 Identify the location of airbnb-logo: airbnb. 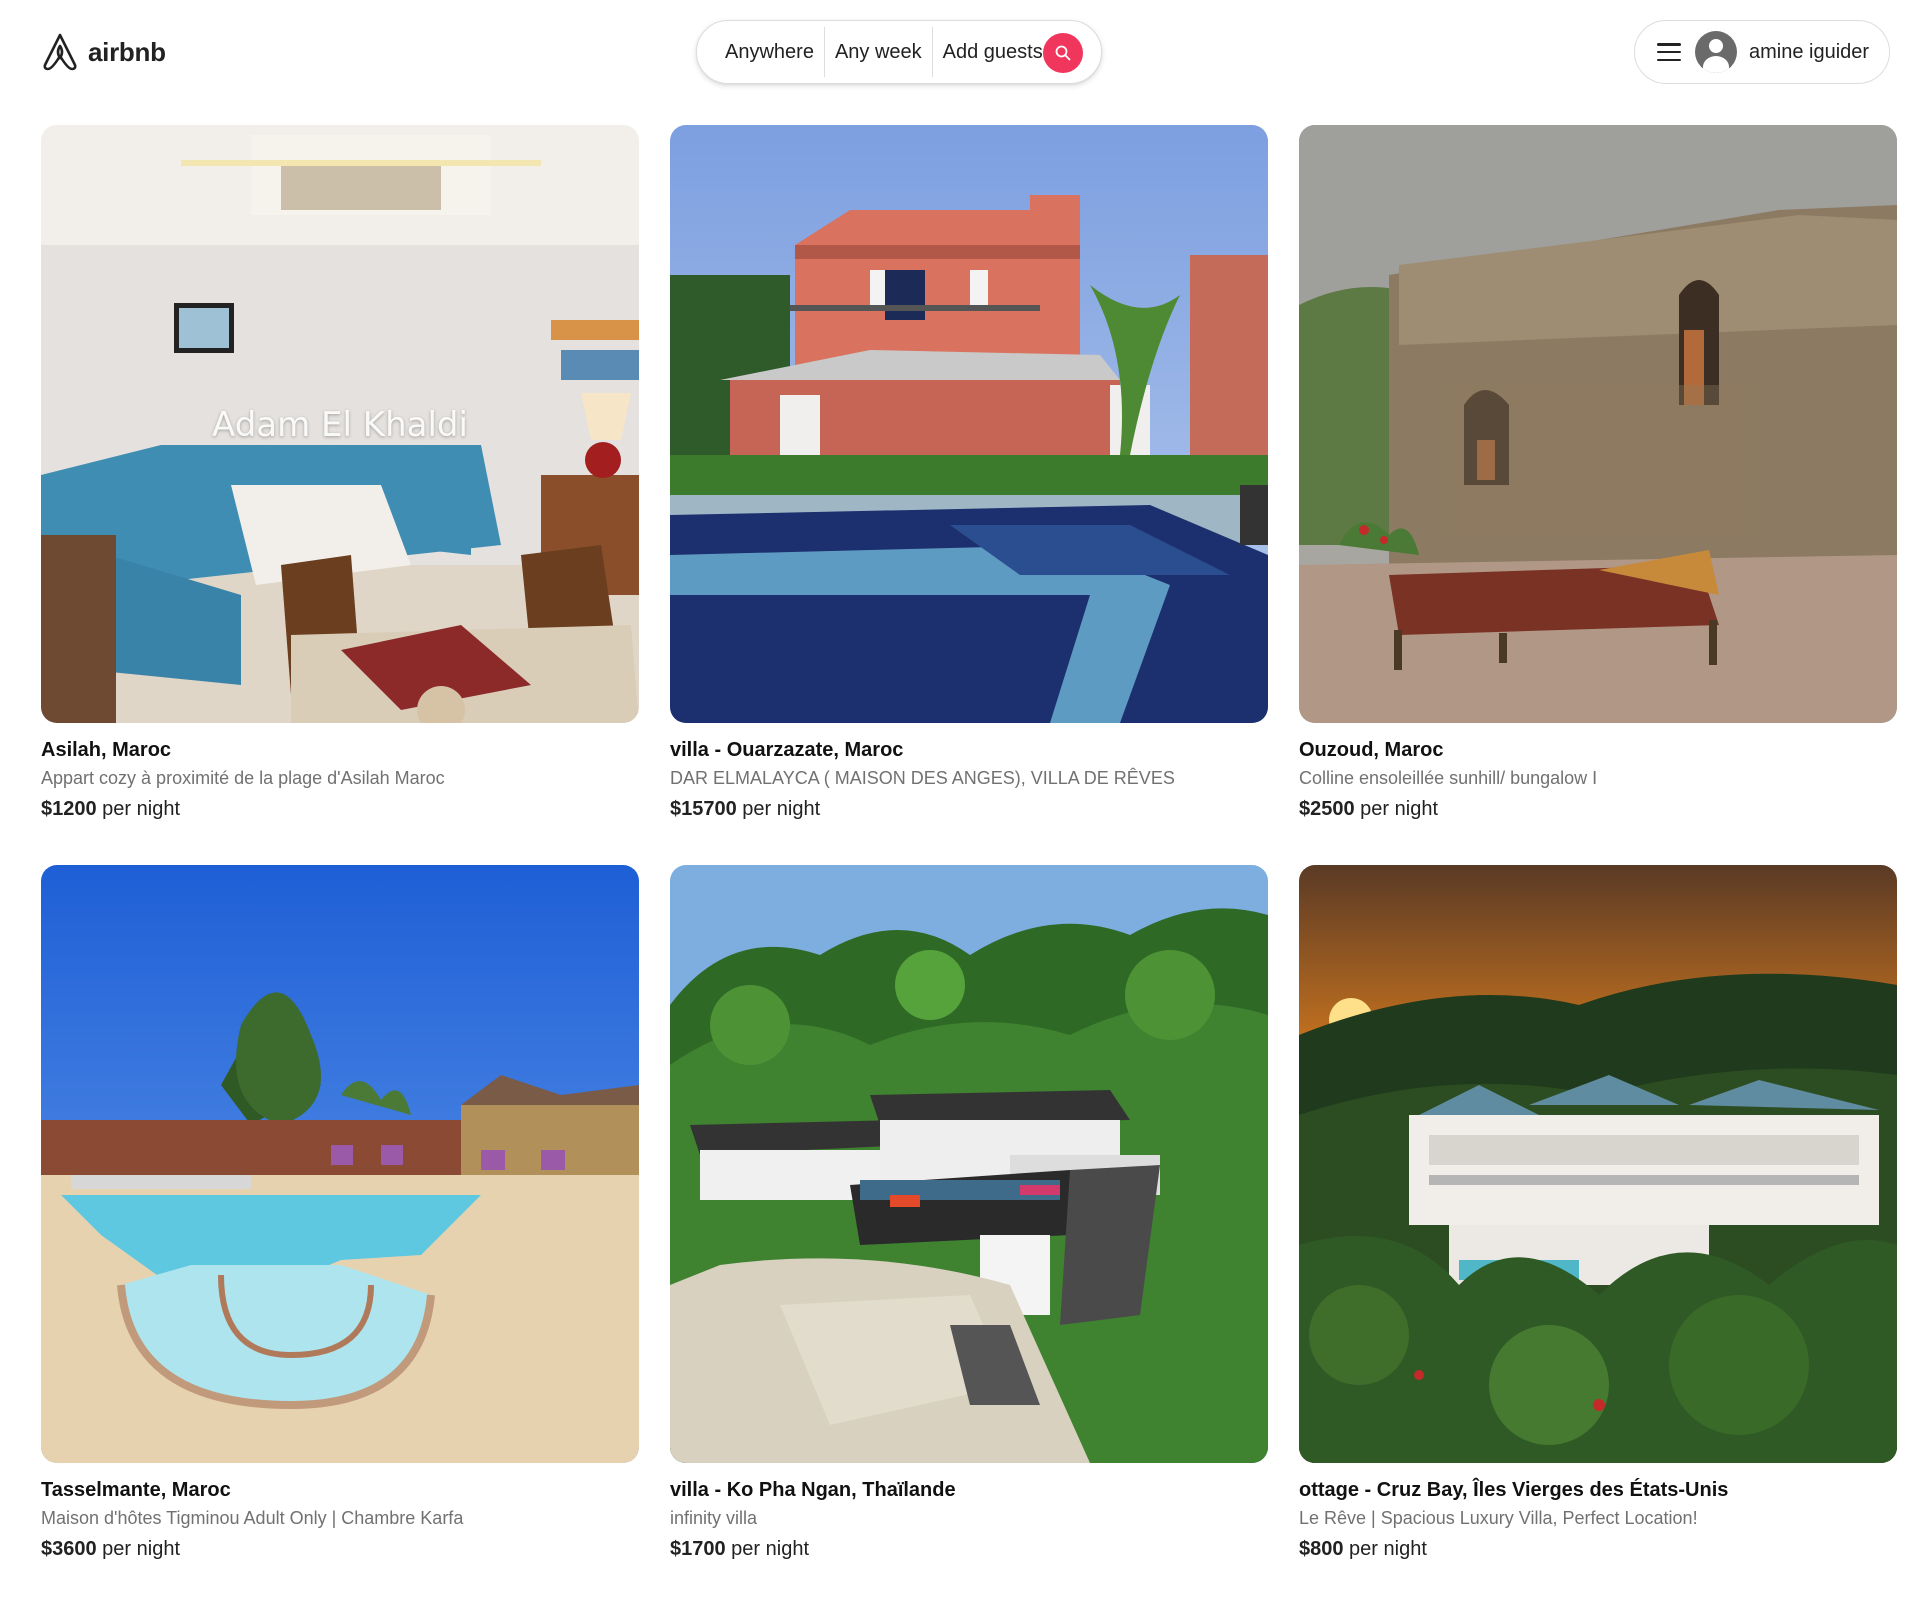
(104, 52).